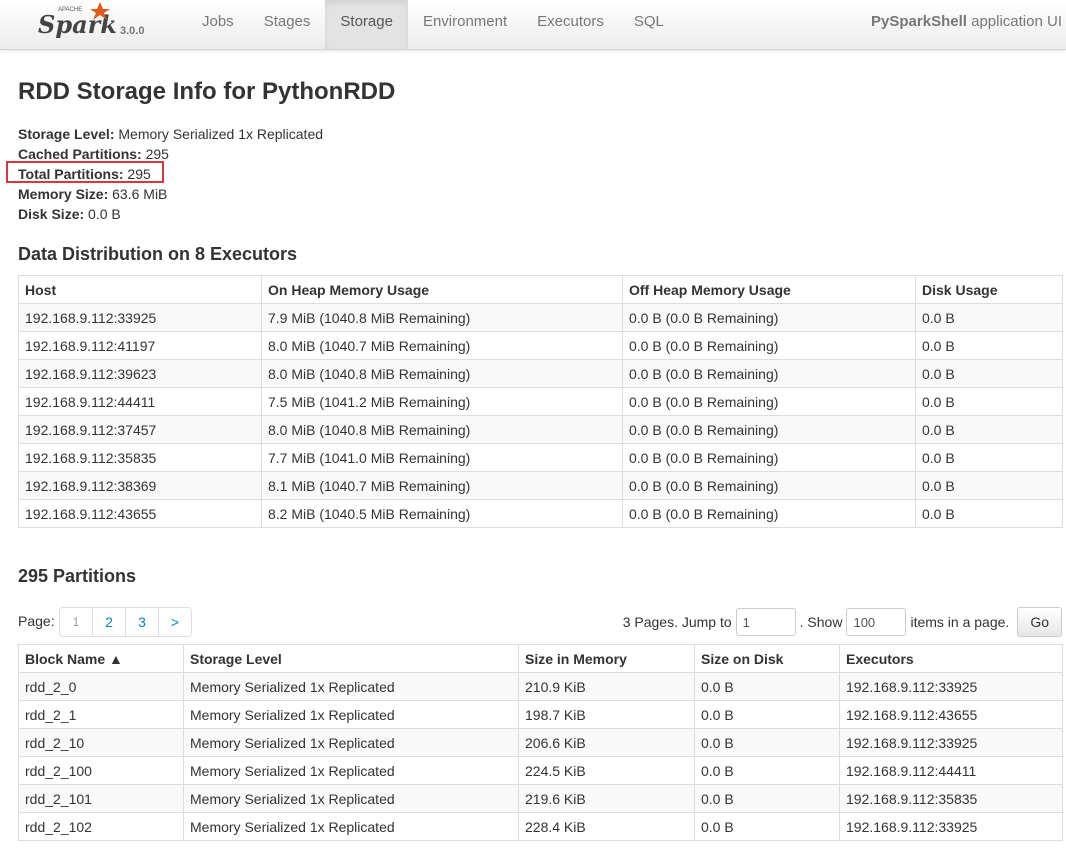 The image size is (1066, 852). I want to click on next-page-button: >, so click(175, 622).